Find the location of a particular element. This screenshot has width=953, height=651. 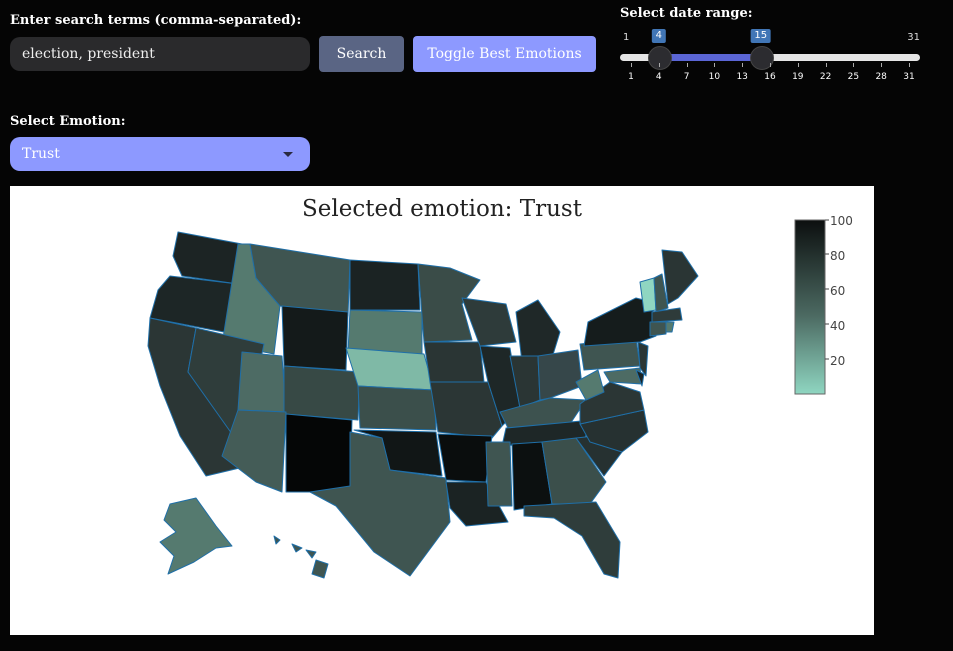

state-arkansas is located at coordinates (465, 458).